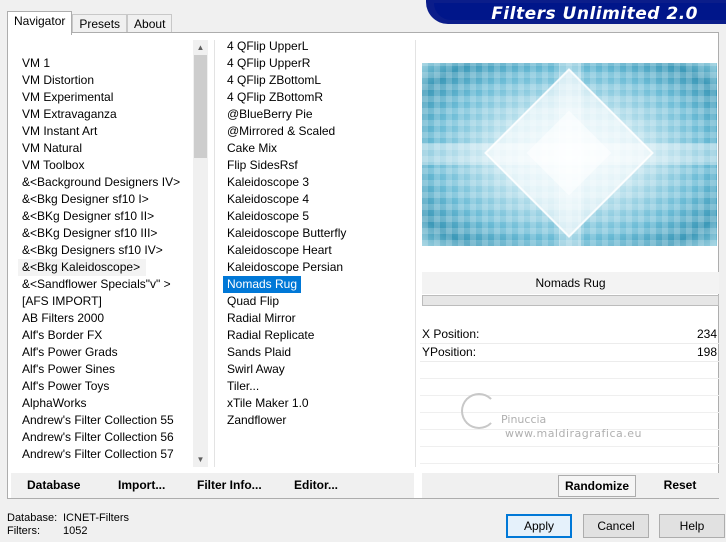 This screenshot has height=542, width=726. I want to click on category-item: Andrew's Filter Collection 55, so click(99, 420).